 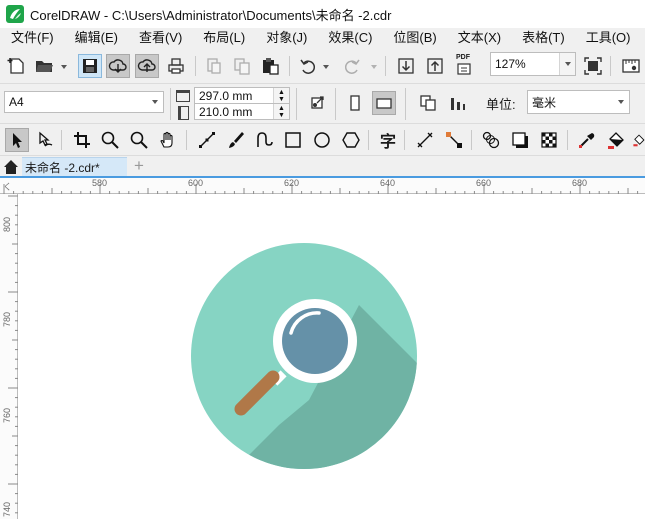 I want to click on rectangle-tool-icon, so click(x=293, y=140).